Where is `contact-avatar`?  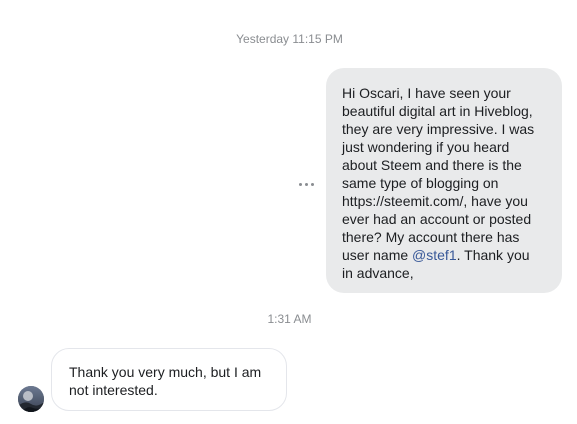
contact-avatar is located at coordinates (31, 399).